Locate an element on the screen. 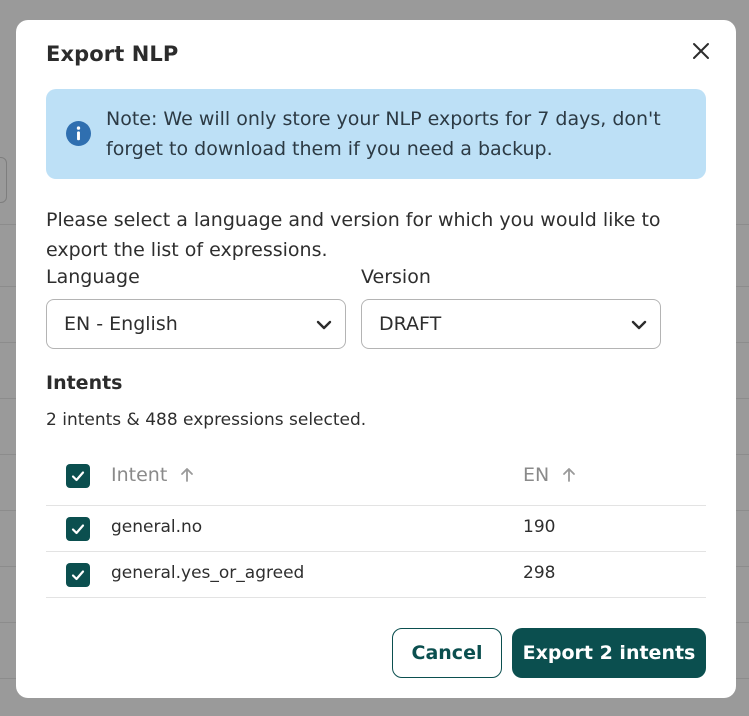  background-input is located at coordinates (3, 180).